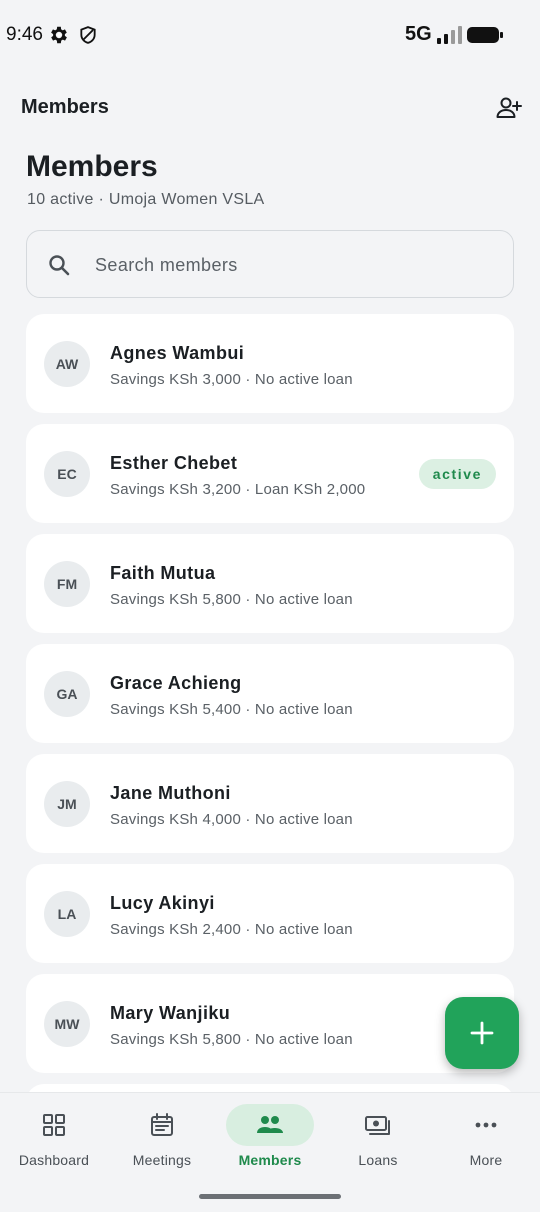  I want to click on battery-icon, so click(485, 35).